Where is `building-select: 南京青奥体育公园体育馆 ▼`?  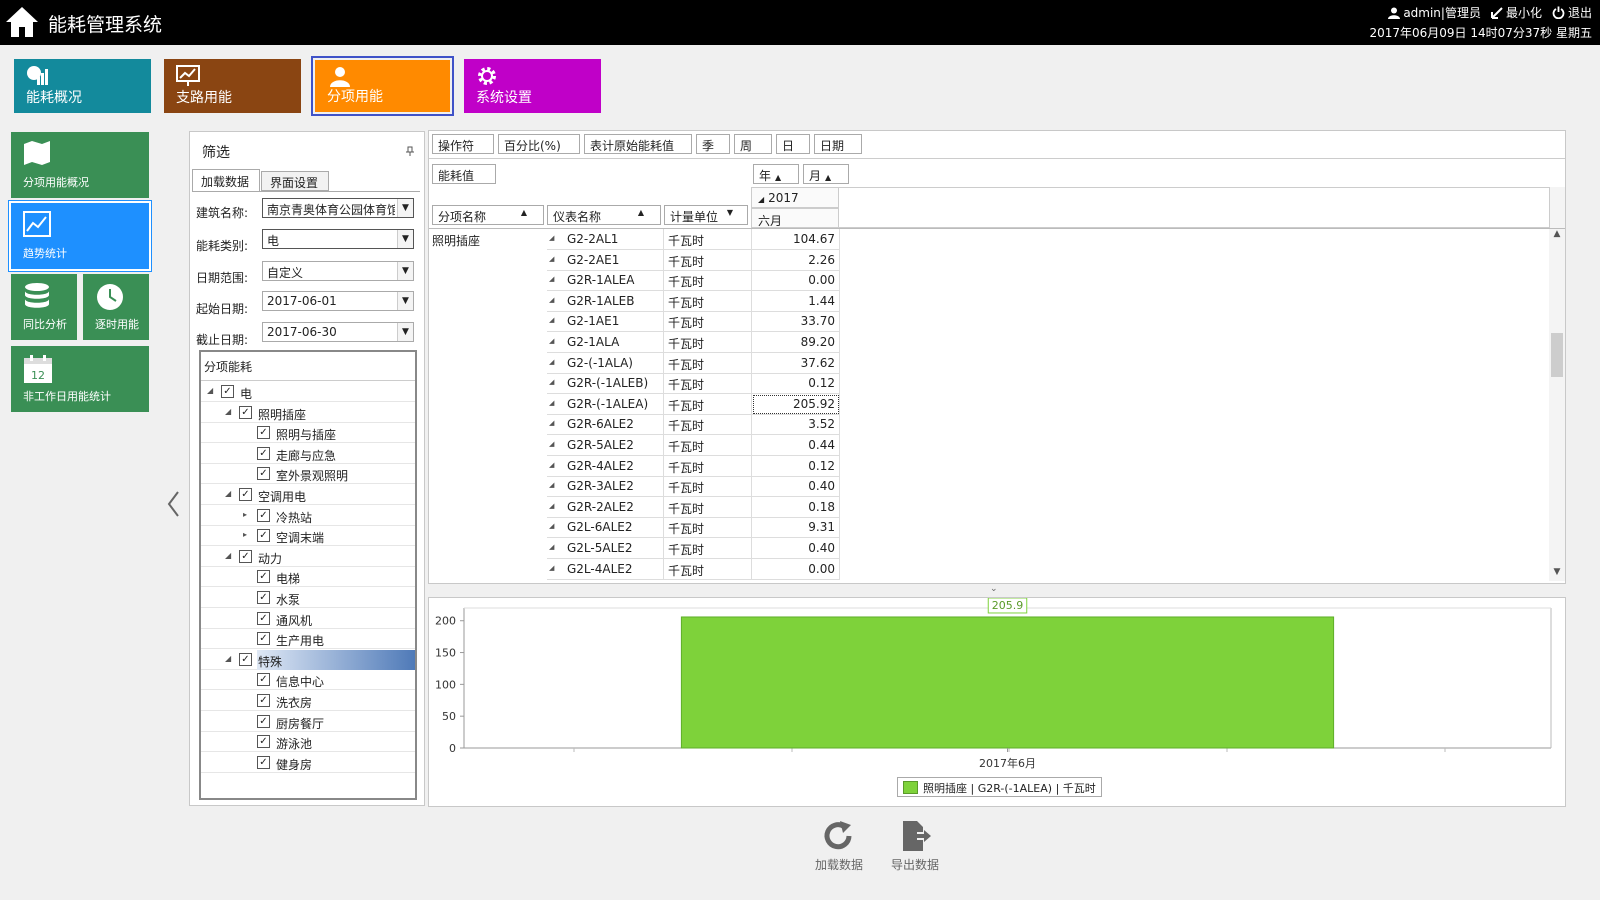 building-select: 南京青奥体育公园体育馆 ▼ is located at coordinates (338, 208).